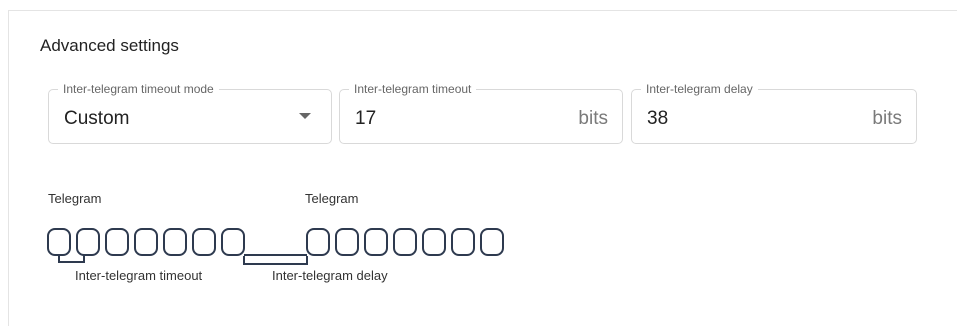 The height and width of the screenshot is (326, 957). Describe the element at coordinates (71, 259) in the screenshot. I see `timeout-bracket` at that location.